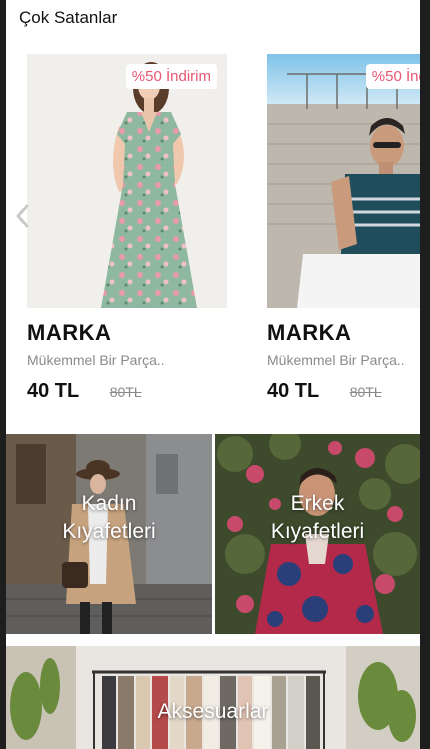 Image resolution: width=430 pixels, height=749 pixels. I want to click on category-women: Kadın Kıyafetleri, so click(109, 534).